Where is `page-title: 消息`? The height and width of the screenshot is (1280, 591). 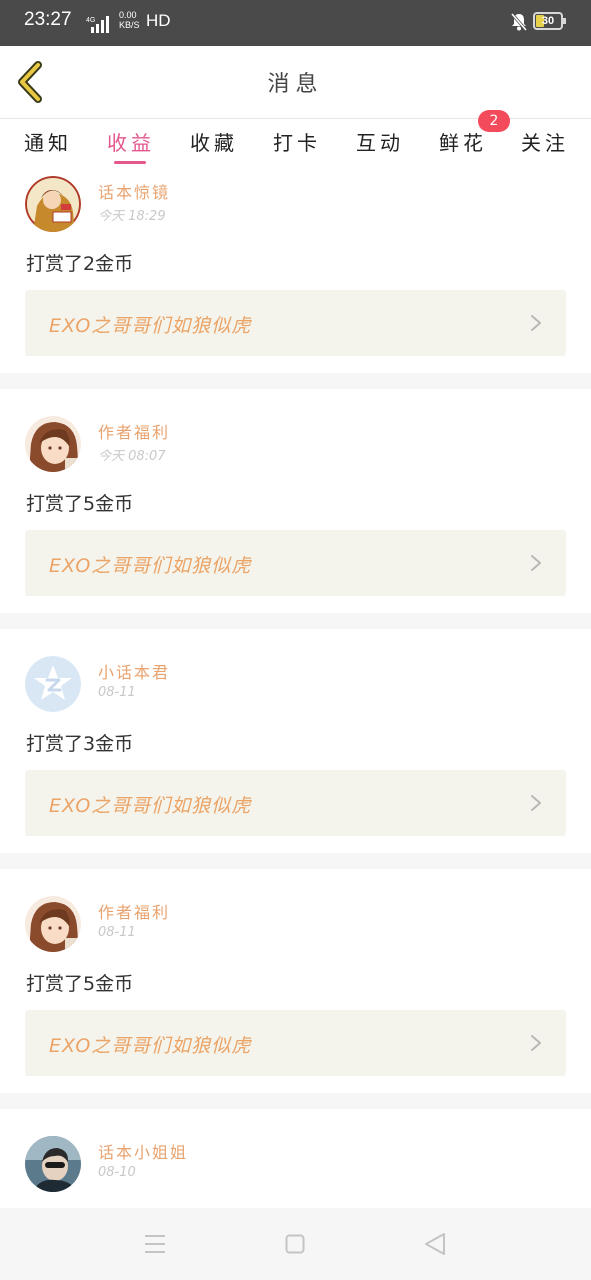
page-title: 消息 is located at coordinates (295, 84).